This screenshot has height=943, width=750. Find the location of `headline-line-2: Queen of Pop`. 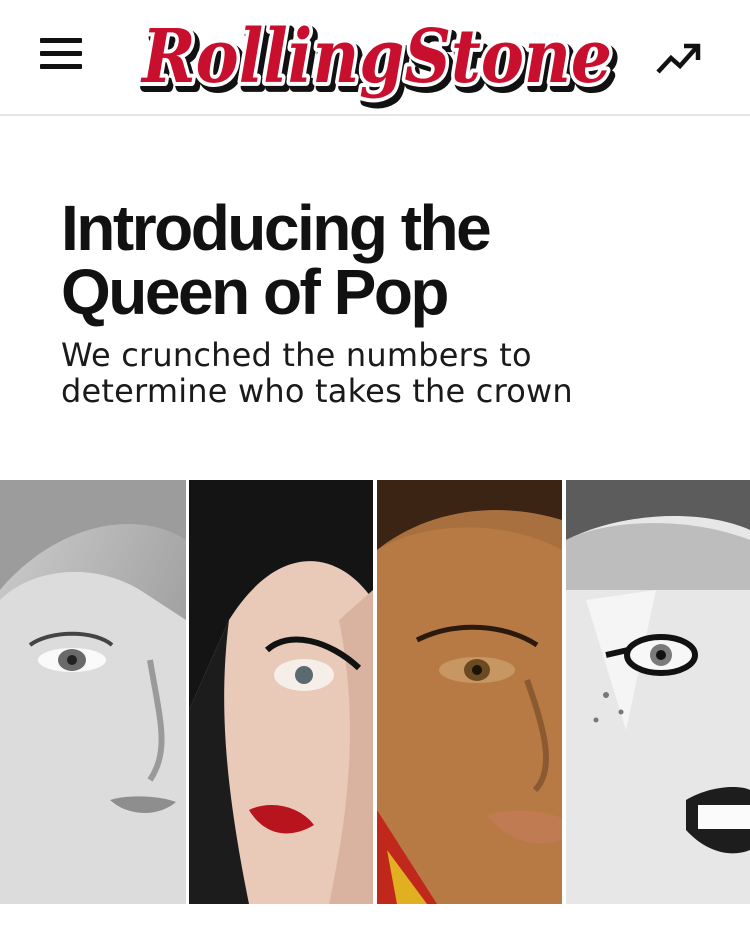

headline-line-2: Queen of Pop is located at coordinates (255, 292).